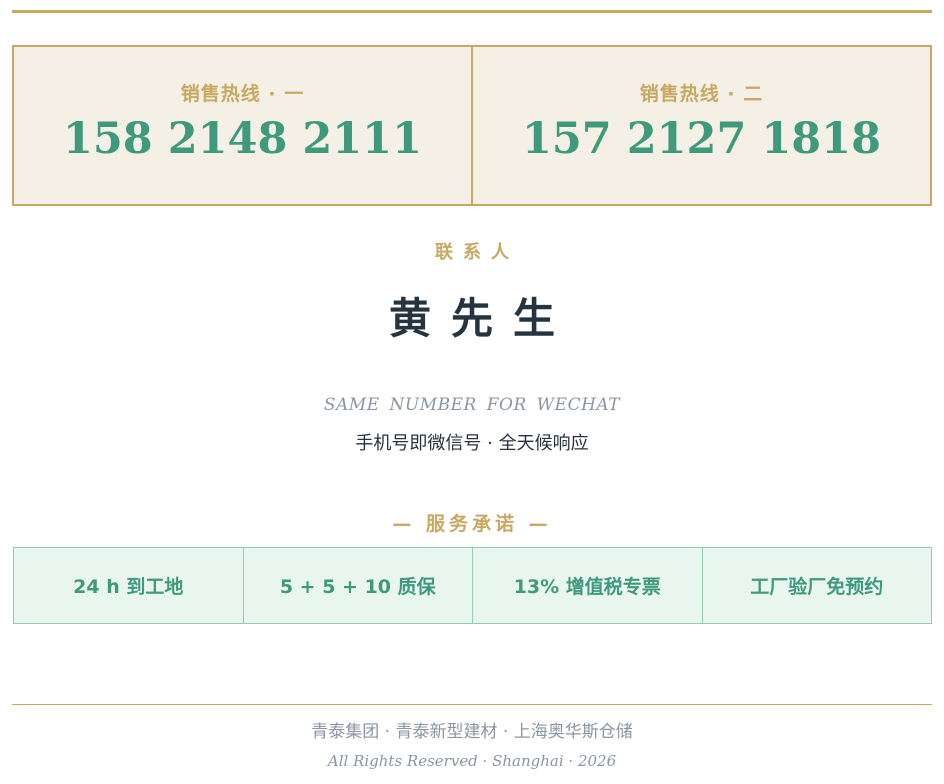 This screenshot has height=784, width=944. Describe the element at coordinates (701, 94) in the screenshot. I see `hotline-2-label: 销售热线 · 二` at that location.